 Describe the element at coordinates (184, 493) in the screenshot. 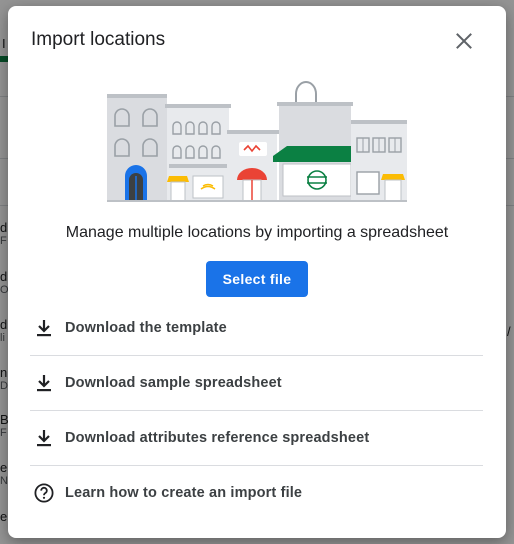

I see `link-label: Learn how to create an import file` at that location.